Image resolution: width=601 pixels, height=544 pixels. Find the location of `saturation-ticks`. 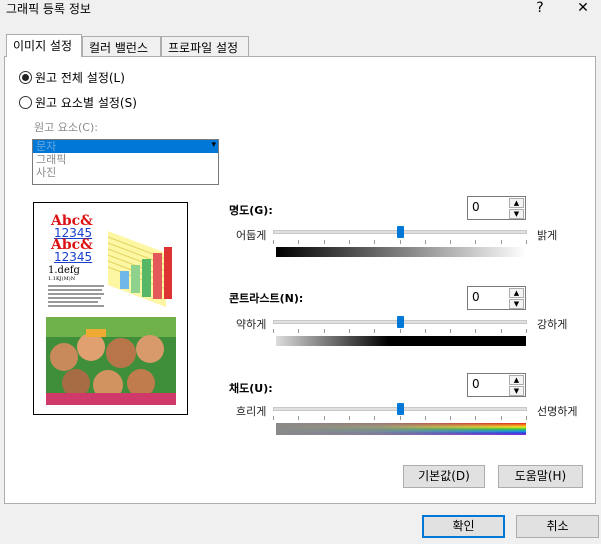

saturation-ticks is located at coordinates (400, 418).